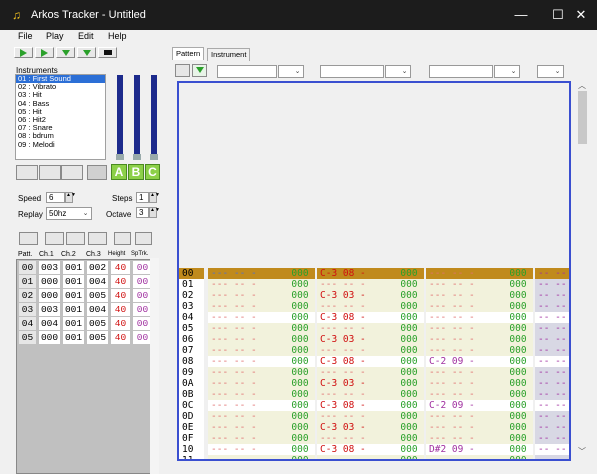 This screenshot has width=597, height=474. I want to click on channel3-note: C-2 09 -, so click(464, 361).